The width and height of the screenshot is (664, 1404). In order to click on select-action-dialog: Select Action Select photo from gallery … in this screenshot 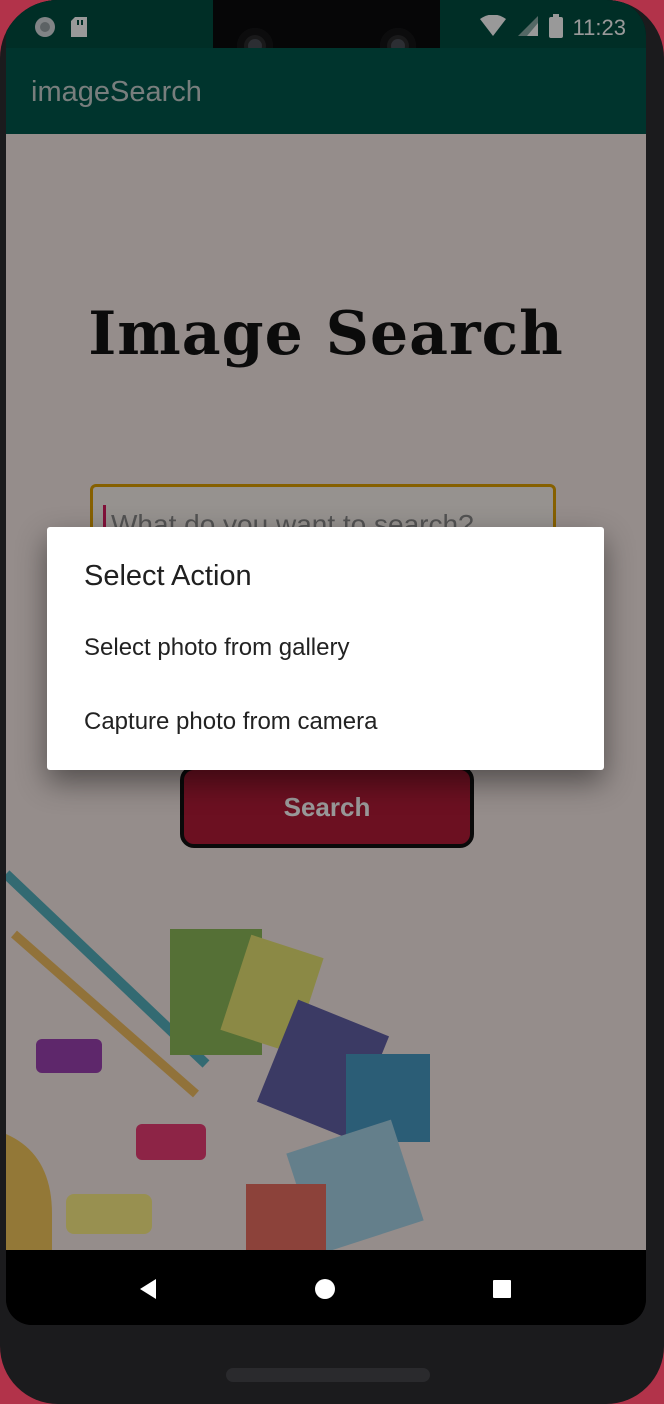, I will do `click(325, 648)`.